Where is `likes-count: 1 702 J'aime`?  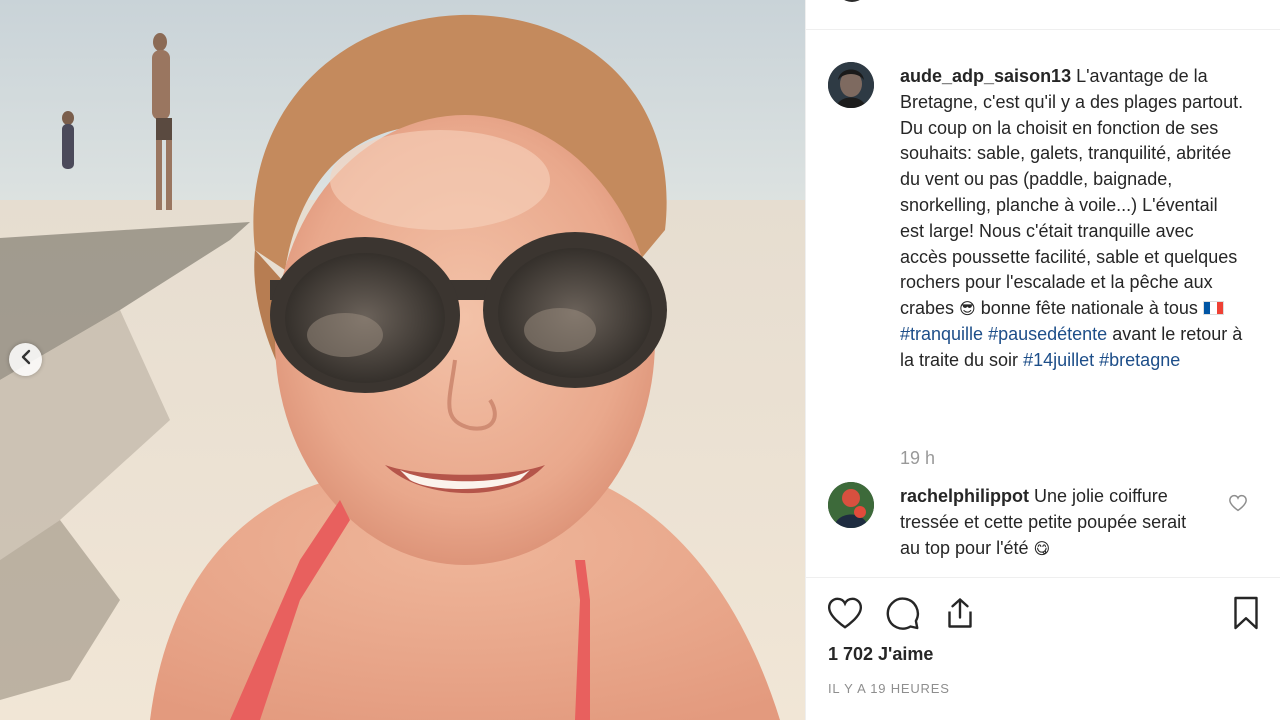 likes-count: 1 702 J'aime is located at coordinates (880, 654).